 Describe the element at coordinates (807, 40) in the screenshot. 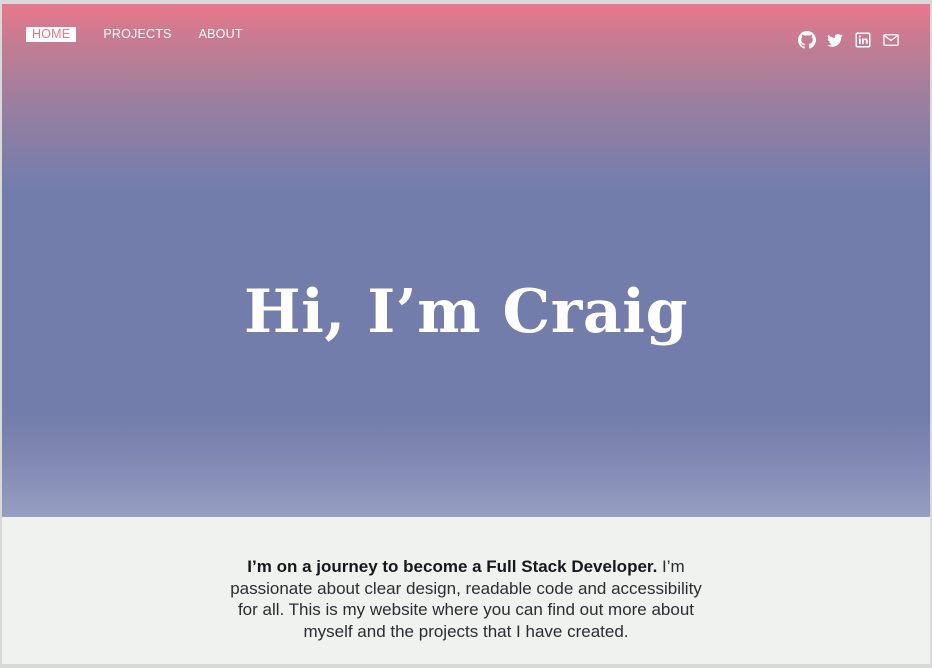

I see `github-icon` at that location.